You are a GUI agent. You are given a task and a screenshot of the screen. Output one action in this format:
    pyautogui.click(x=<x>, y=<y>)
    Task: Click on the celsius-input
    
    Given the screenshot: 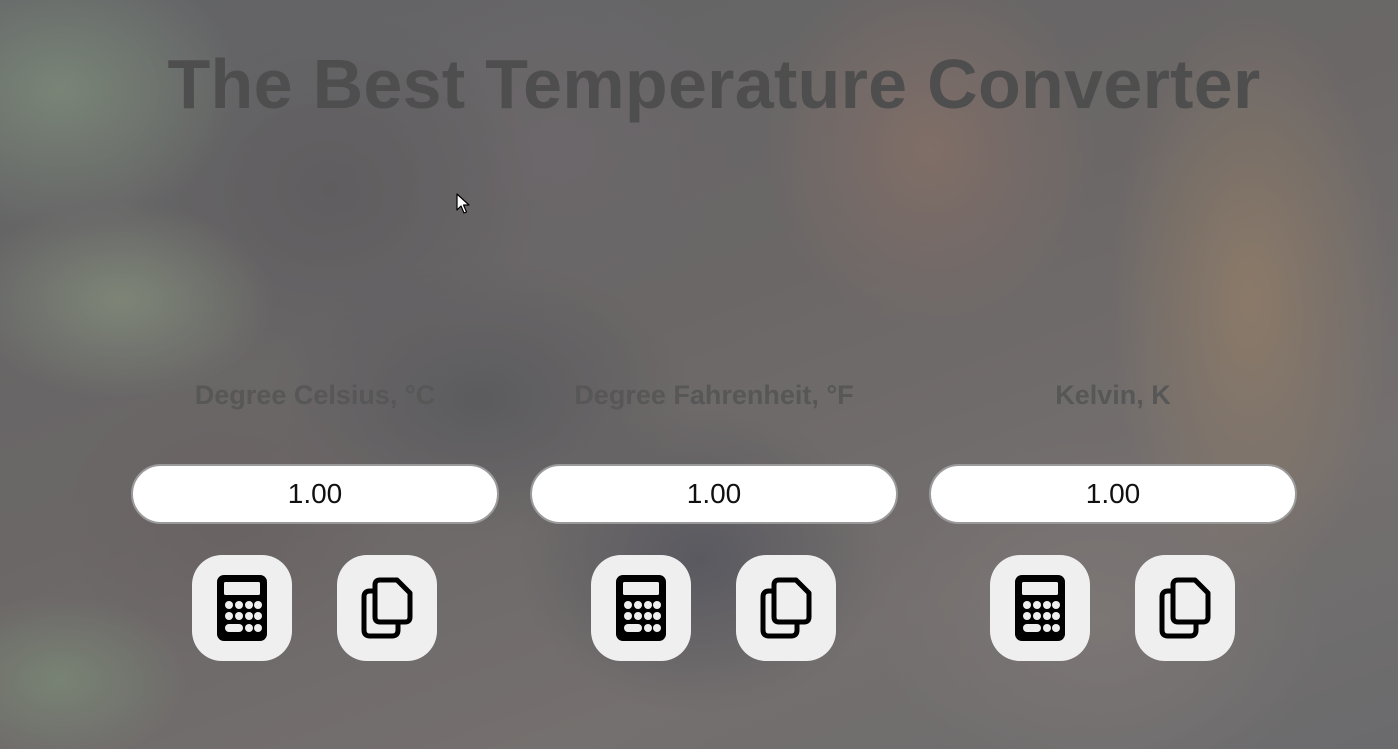 What is the action you would take?
    pyautogui.click(x=315, y=494)
    